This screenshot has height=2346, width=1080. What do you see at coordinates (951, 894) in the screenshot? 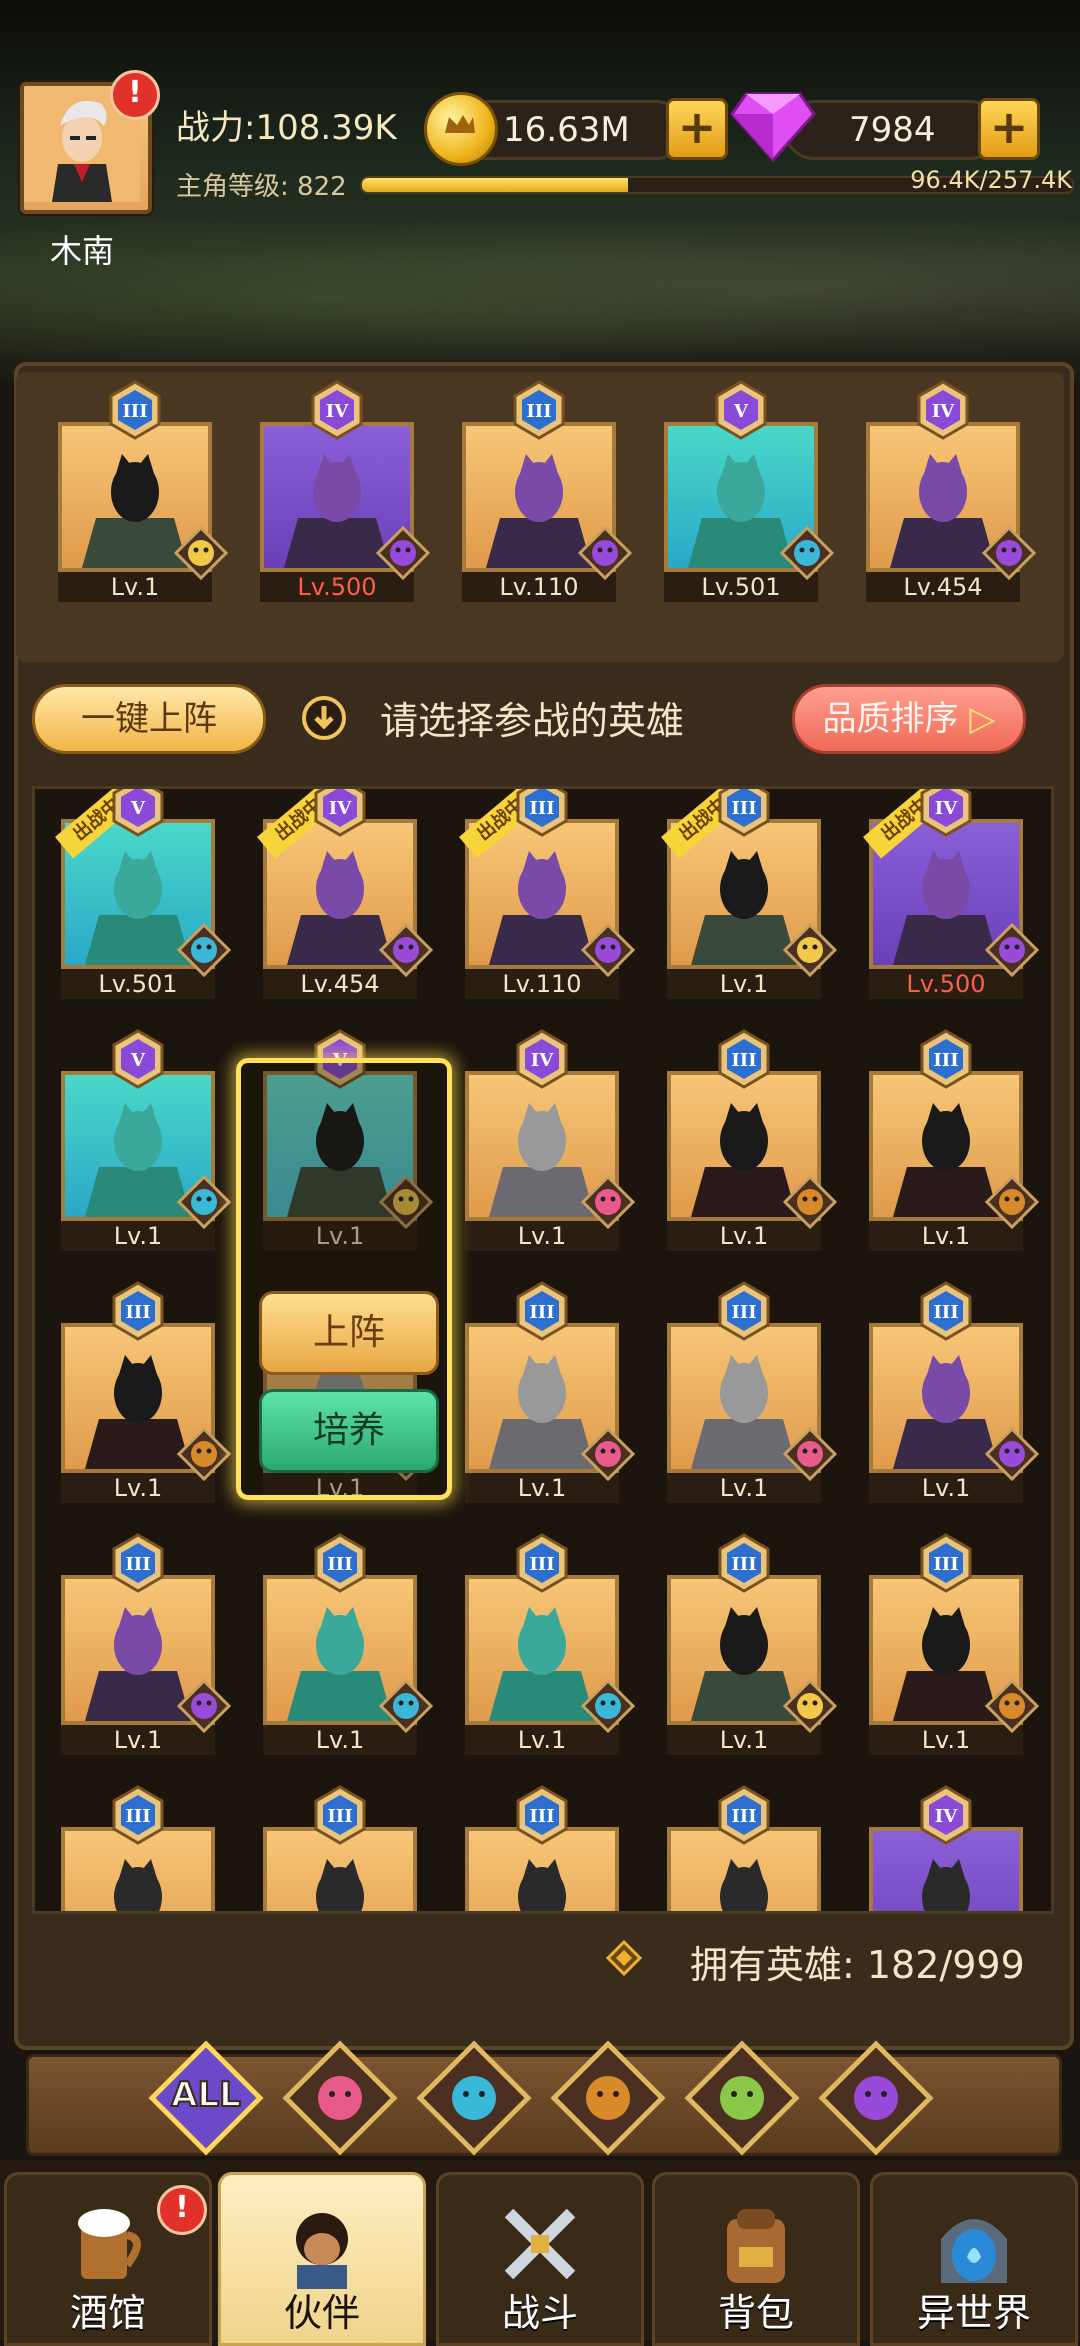
I see `roster-hero-card: 出战中 Lv.500 IV` at bounding box center [951, 894].